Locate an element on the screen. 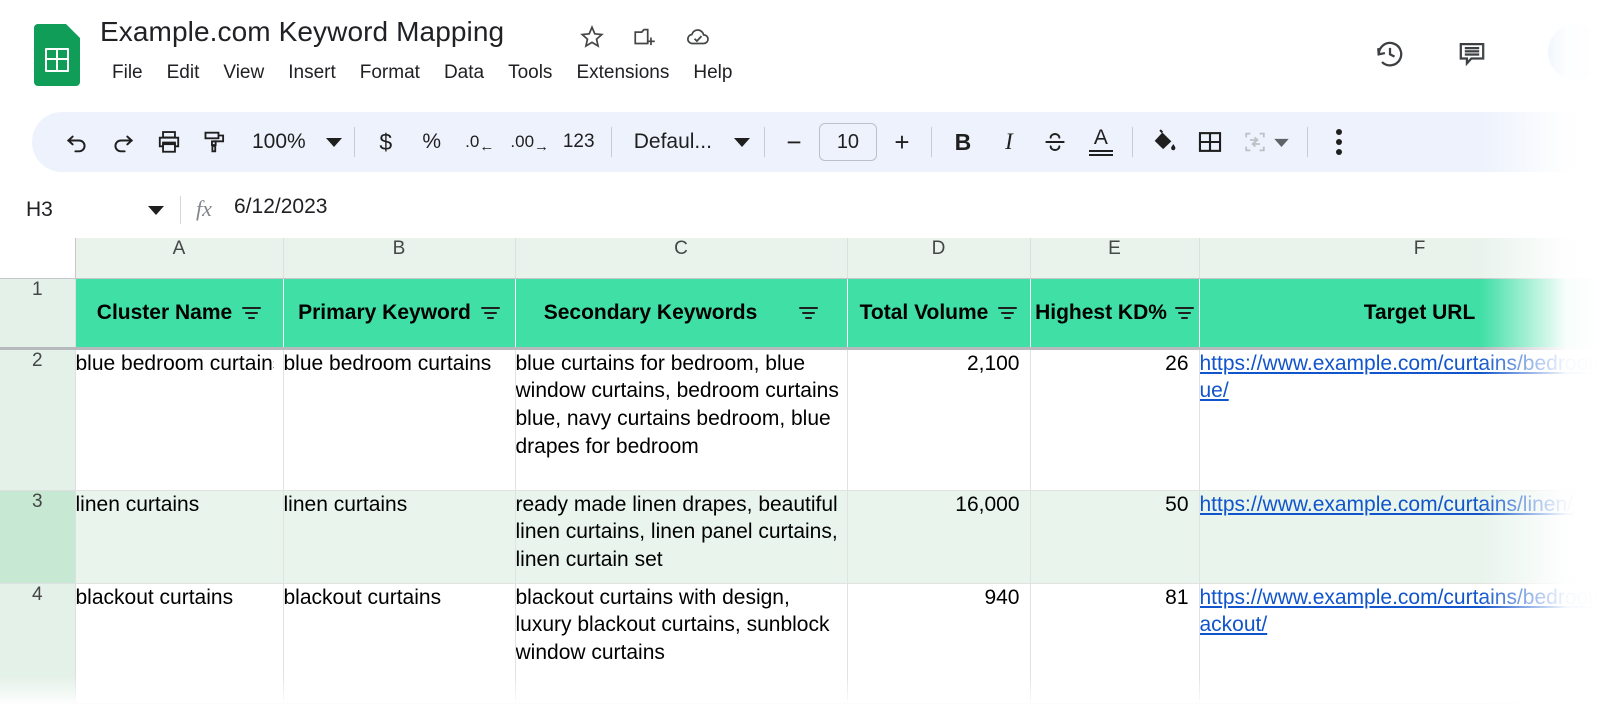  target-url-link: https://www.example.com/curtains/linen/ is located at coordinates (1387, 504).